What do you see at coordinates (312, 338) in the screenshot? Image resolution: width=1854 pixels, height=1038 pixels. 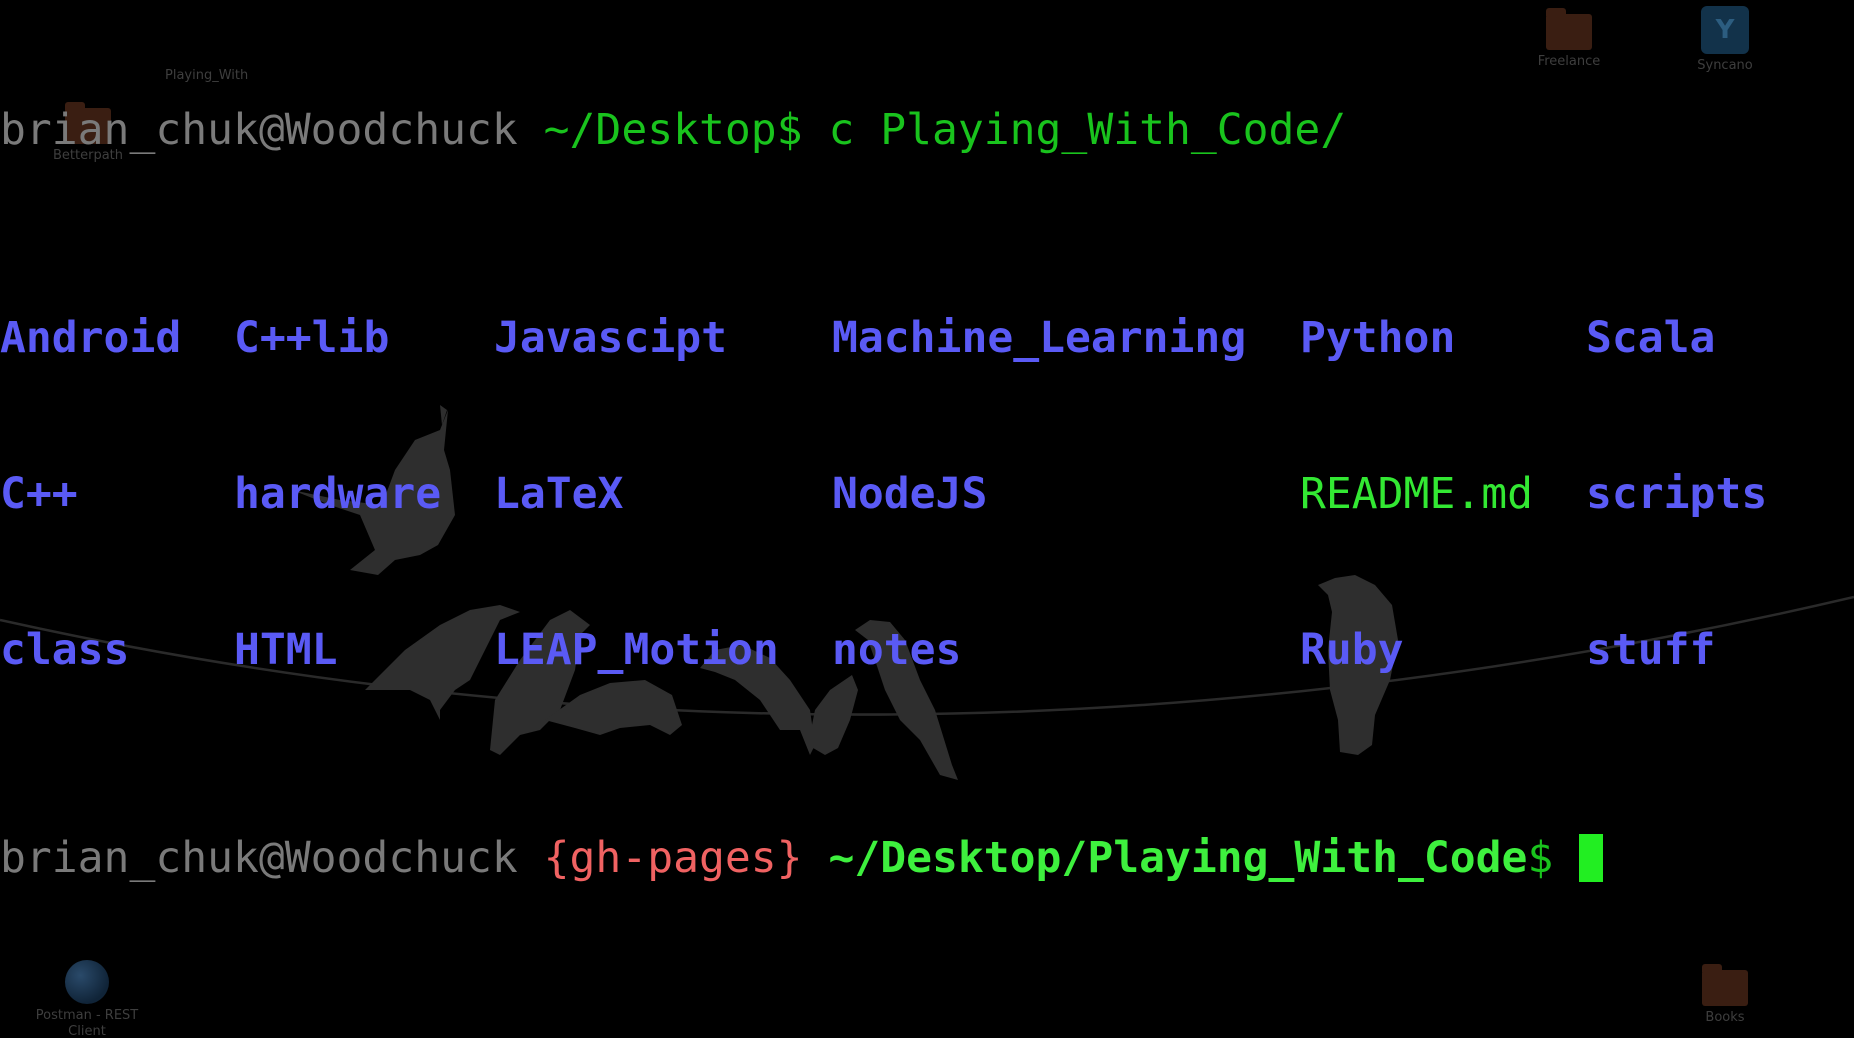 I see `dir-entry: C++lib` at bounding box center [312, 338].